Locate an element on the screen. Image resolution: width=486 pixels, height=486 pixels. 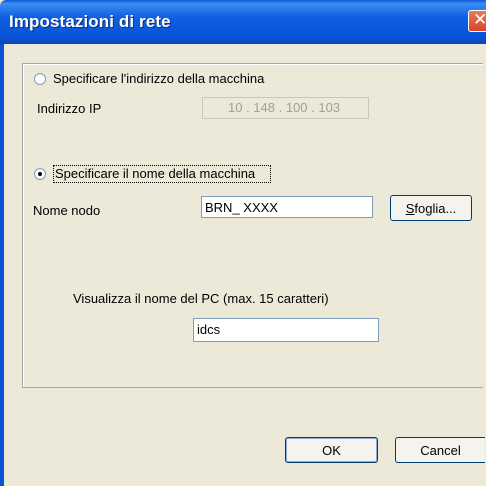
ip-label: Indirizzo IP is located at coordinates (69, 108).